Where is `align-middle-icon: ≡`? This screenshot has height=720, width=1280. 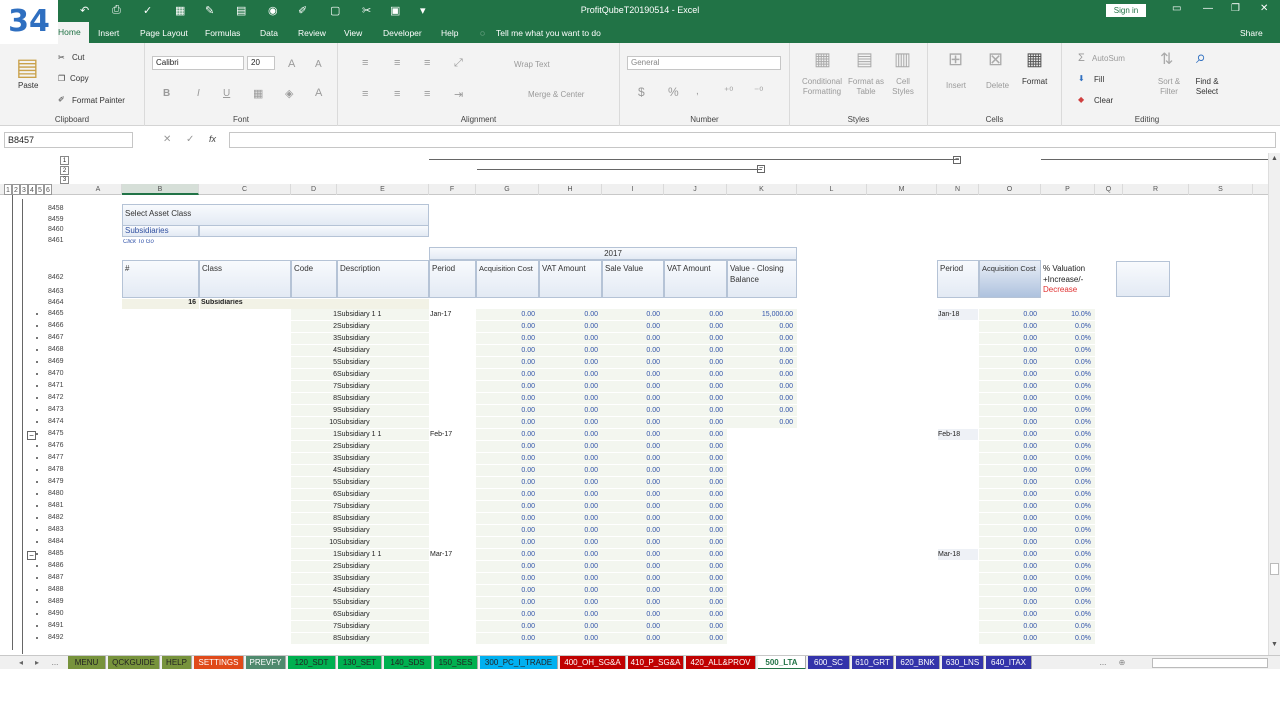
align-middle-icon: ≡ is located at coordinates (397, 63).